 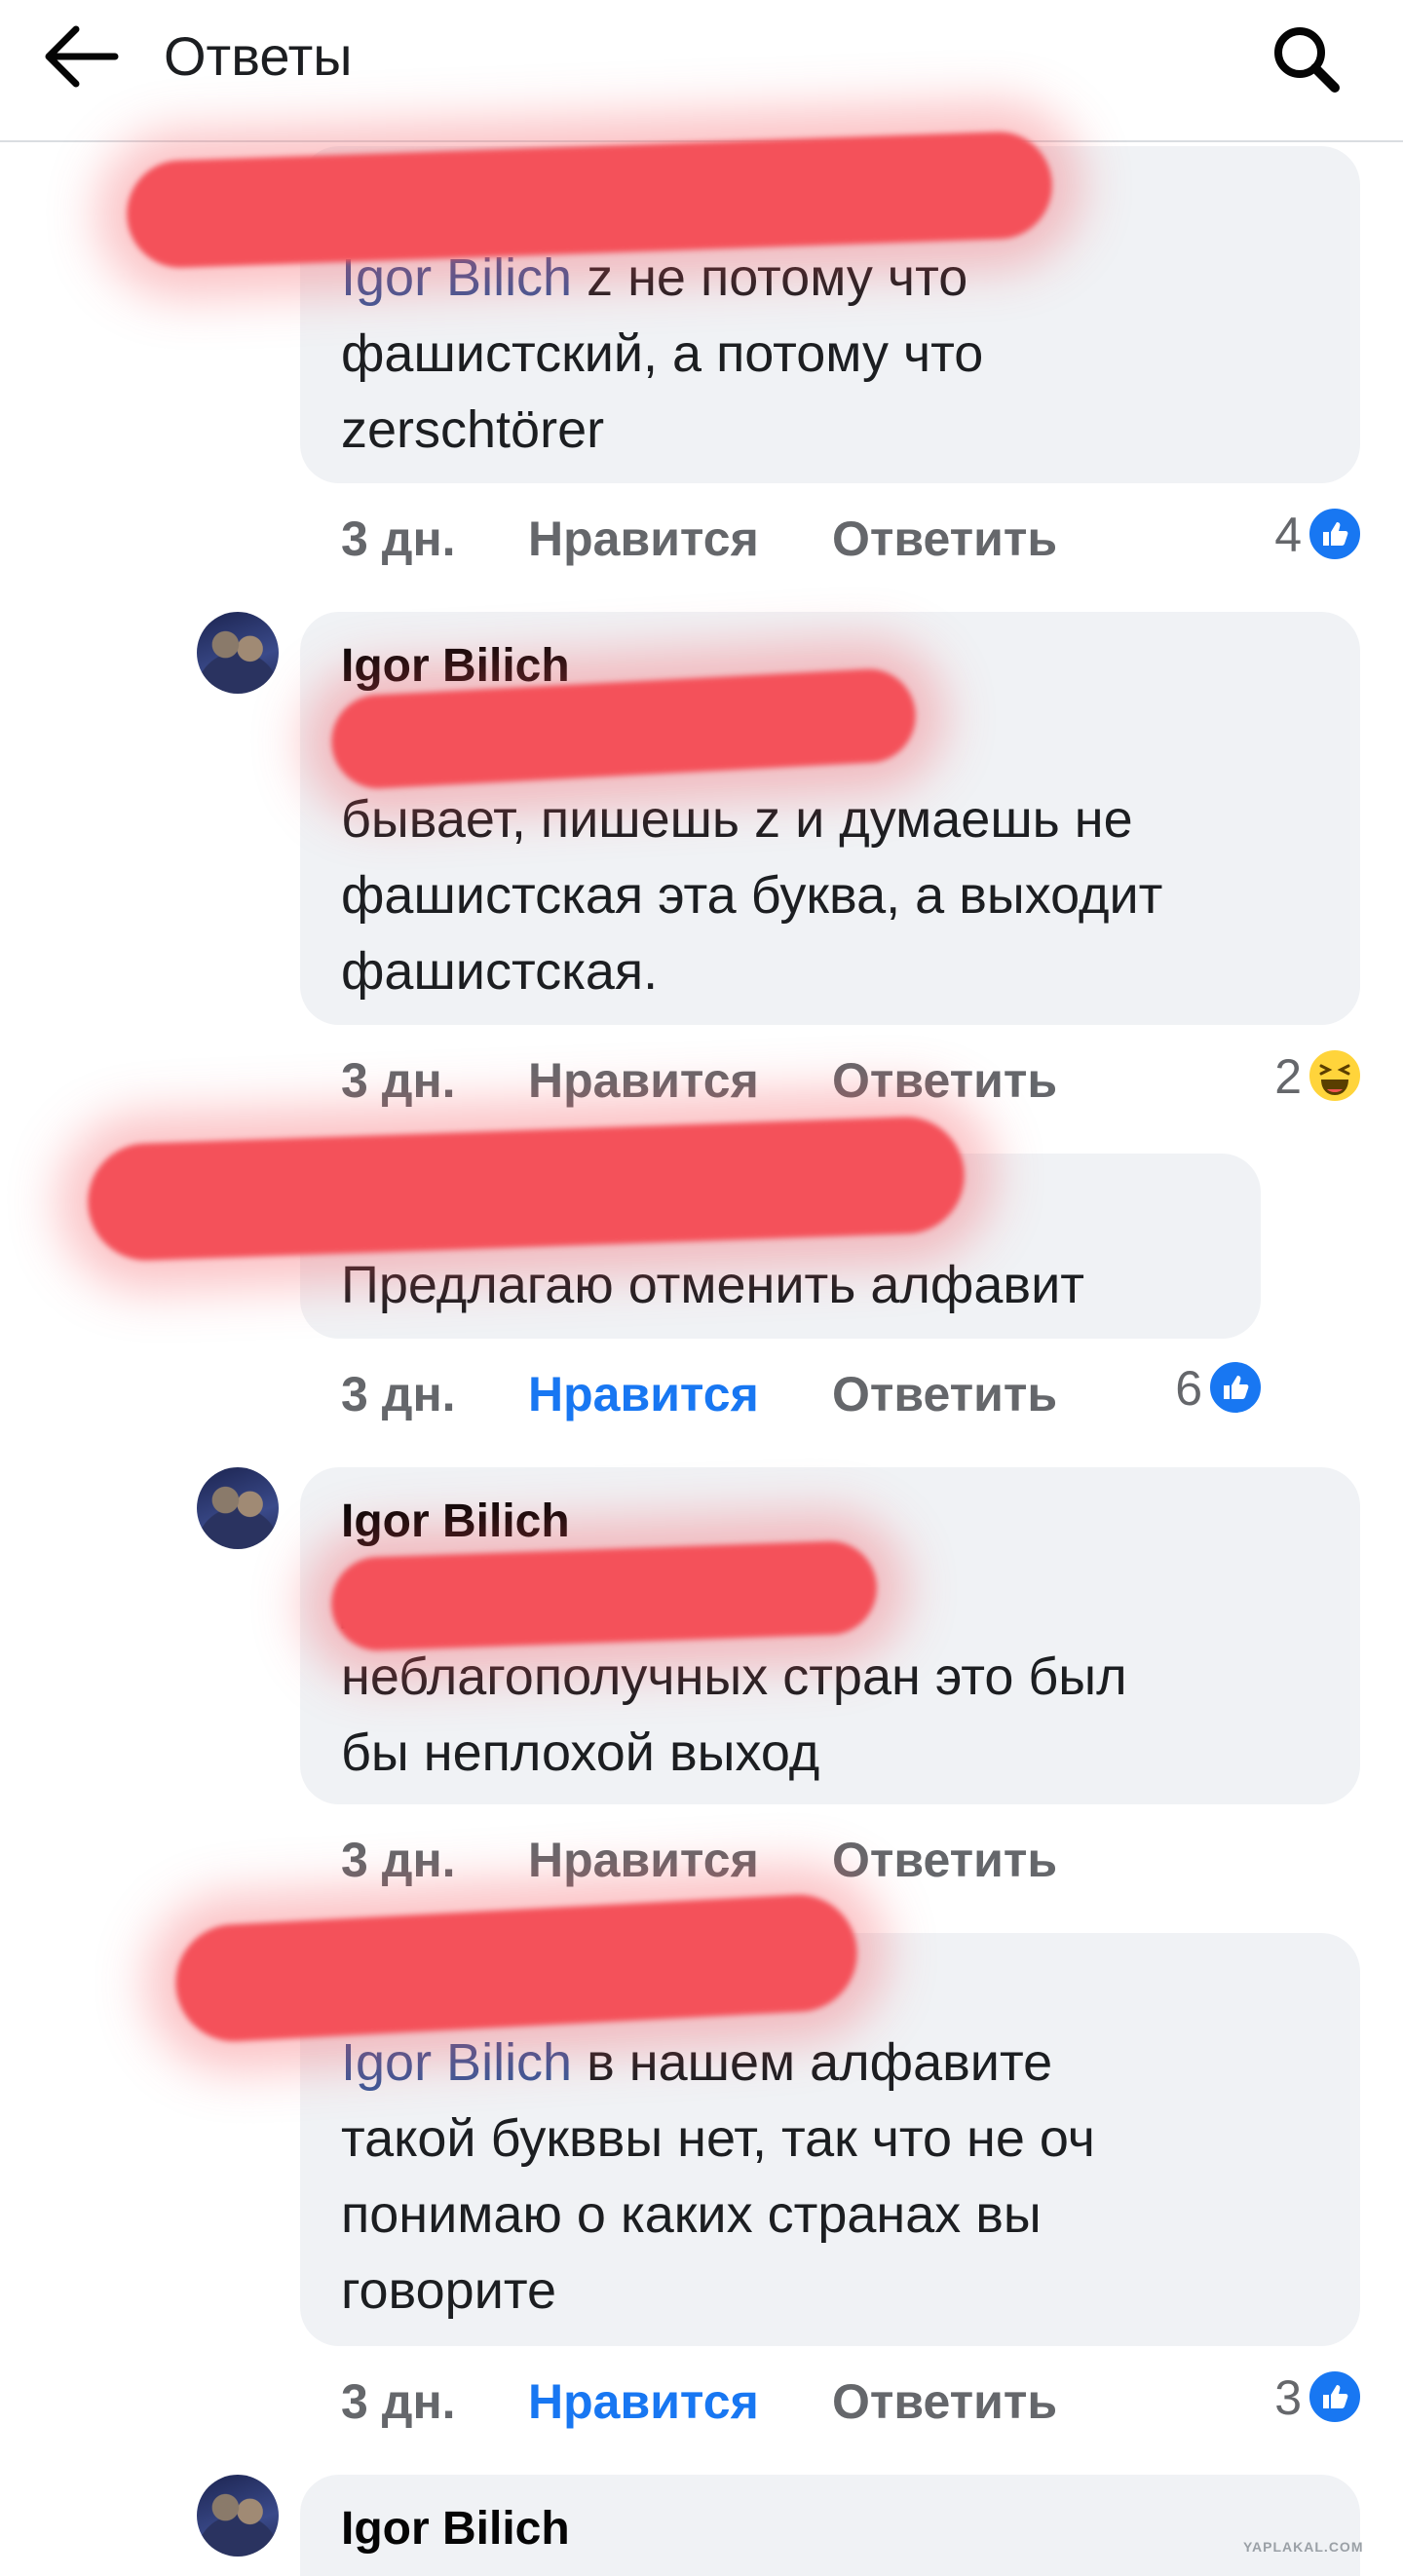 What do you see at coordinates (1188, 1388) in the screenshot?
I see `reaction-count: 6` at bounding box center [1188, 1388].